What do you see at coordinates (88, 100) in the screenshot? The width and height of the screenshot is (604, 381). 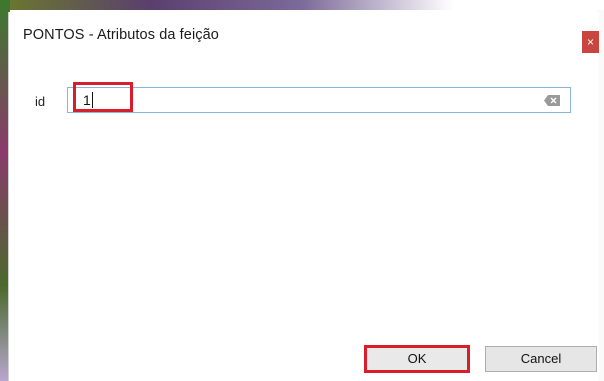 I see `id-input-value: 1` at bounding box center [88, 100].